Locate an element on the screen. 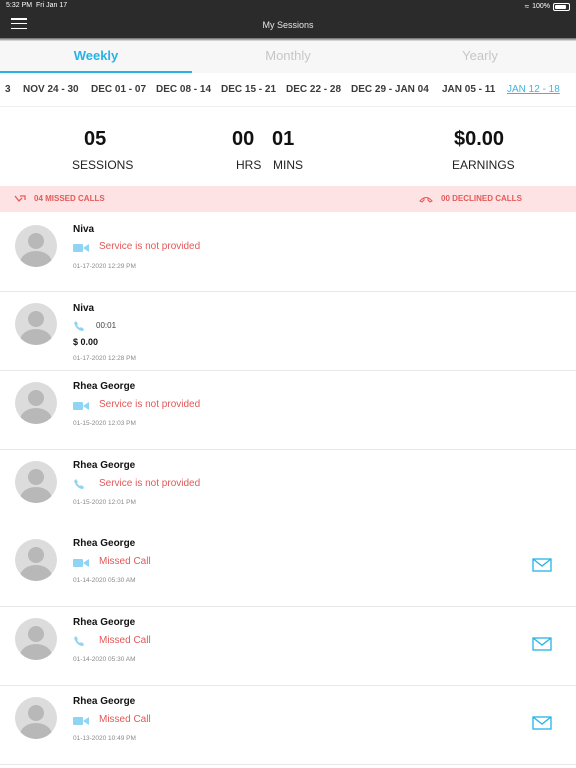 This screenshot has width=576, height=768. range-item: DEC 01 - 07 is located at coordinates (118, 89).